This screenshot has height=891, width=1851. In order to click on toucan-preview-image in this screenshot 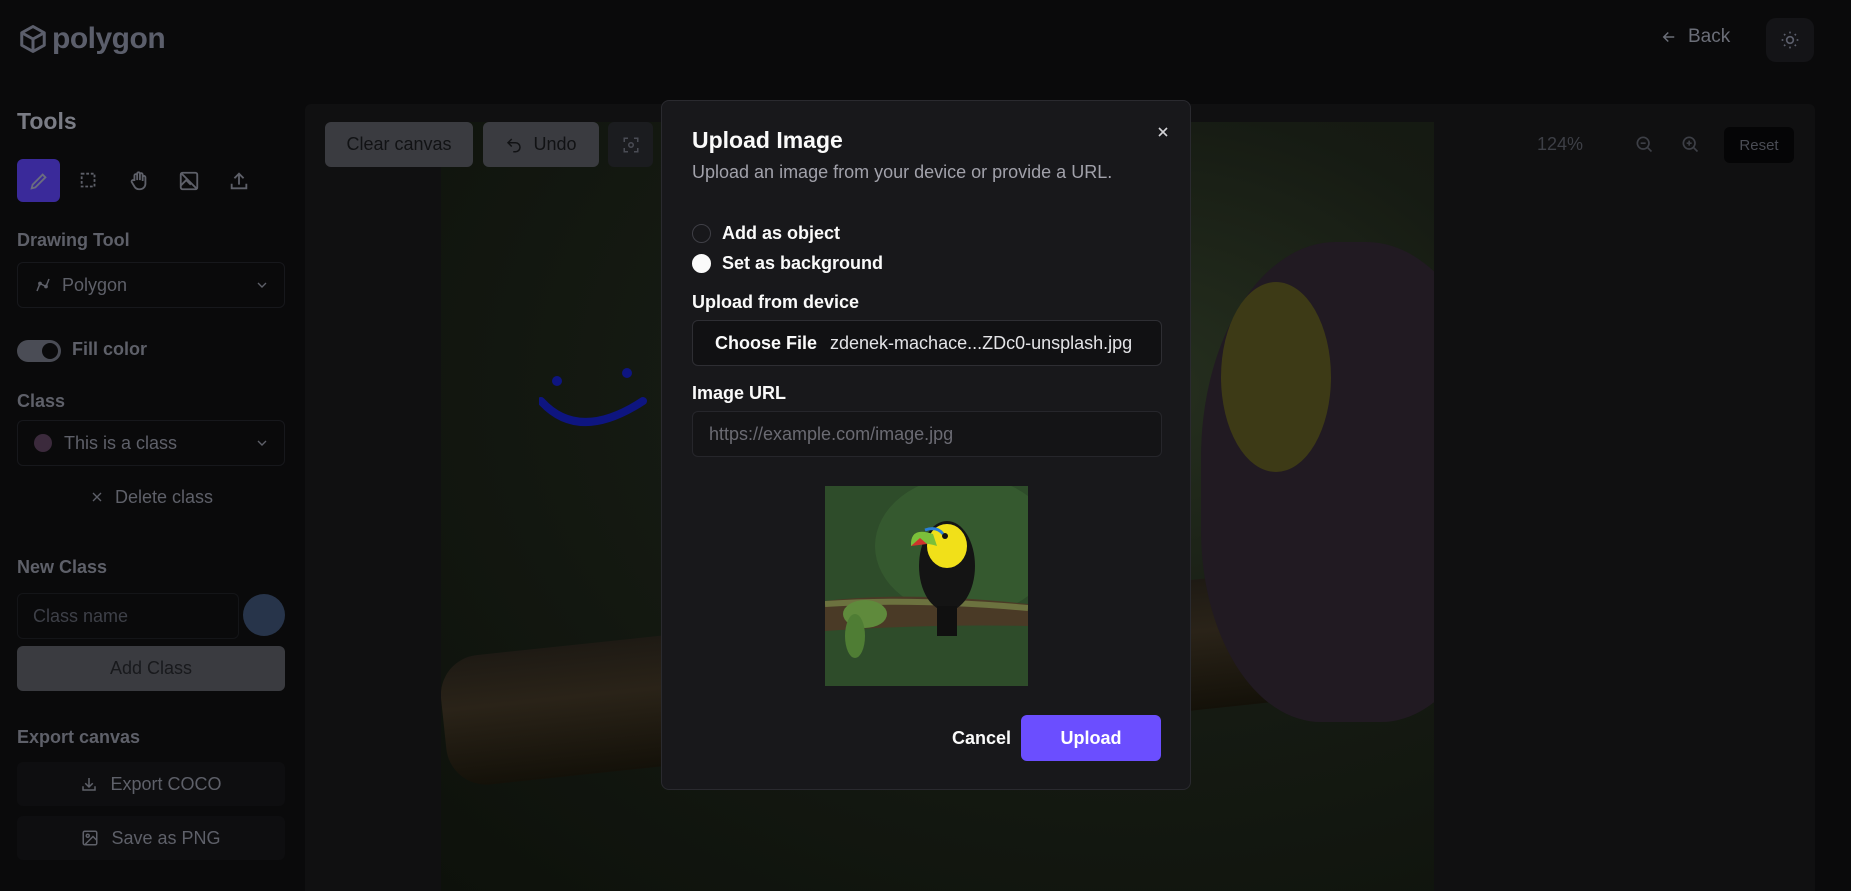, I will do `click(926, 586)`.